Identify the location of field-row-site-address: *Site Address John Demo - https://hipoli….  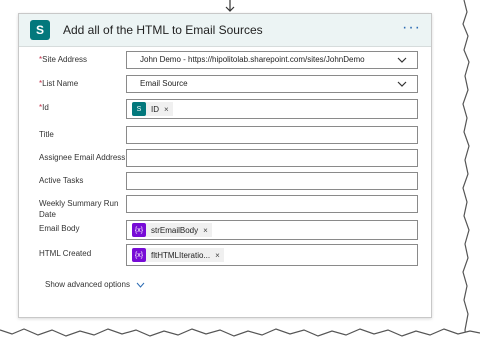
(225, 60).